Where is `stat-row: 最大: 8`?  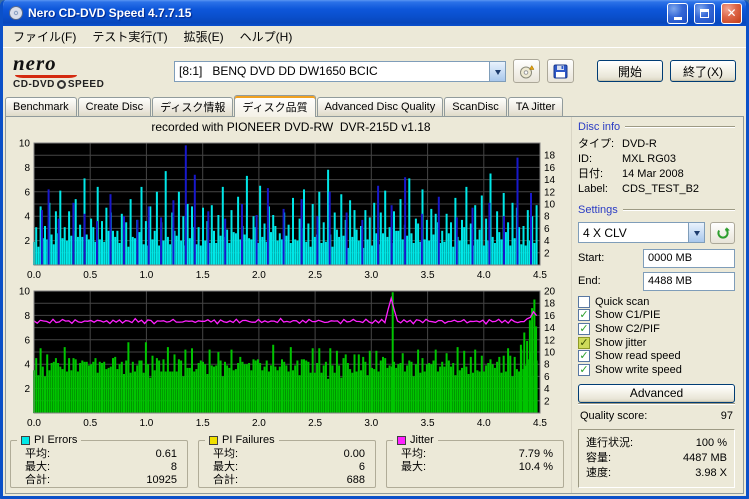 stat-row: 最大: 8 is located at coordinates (101, 467).